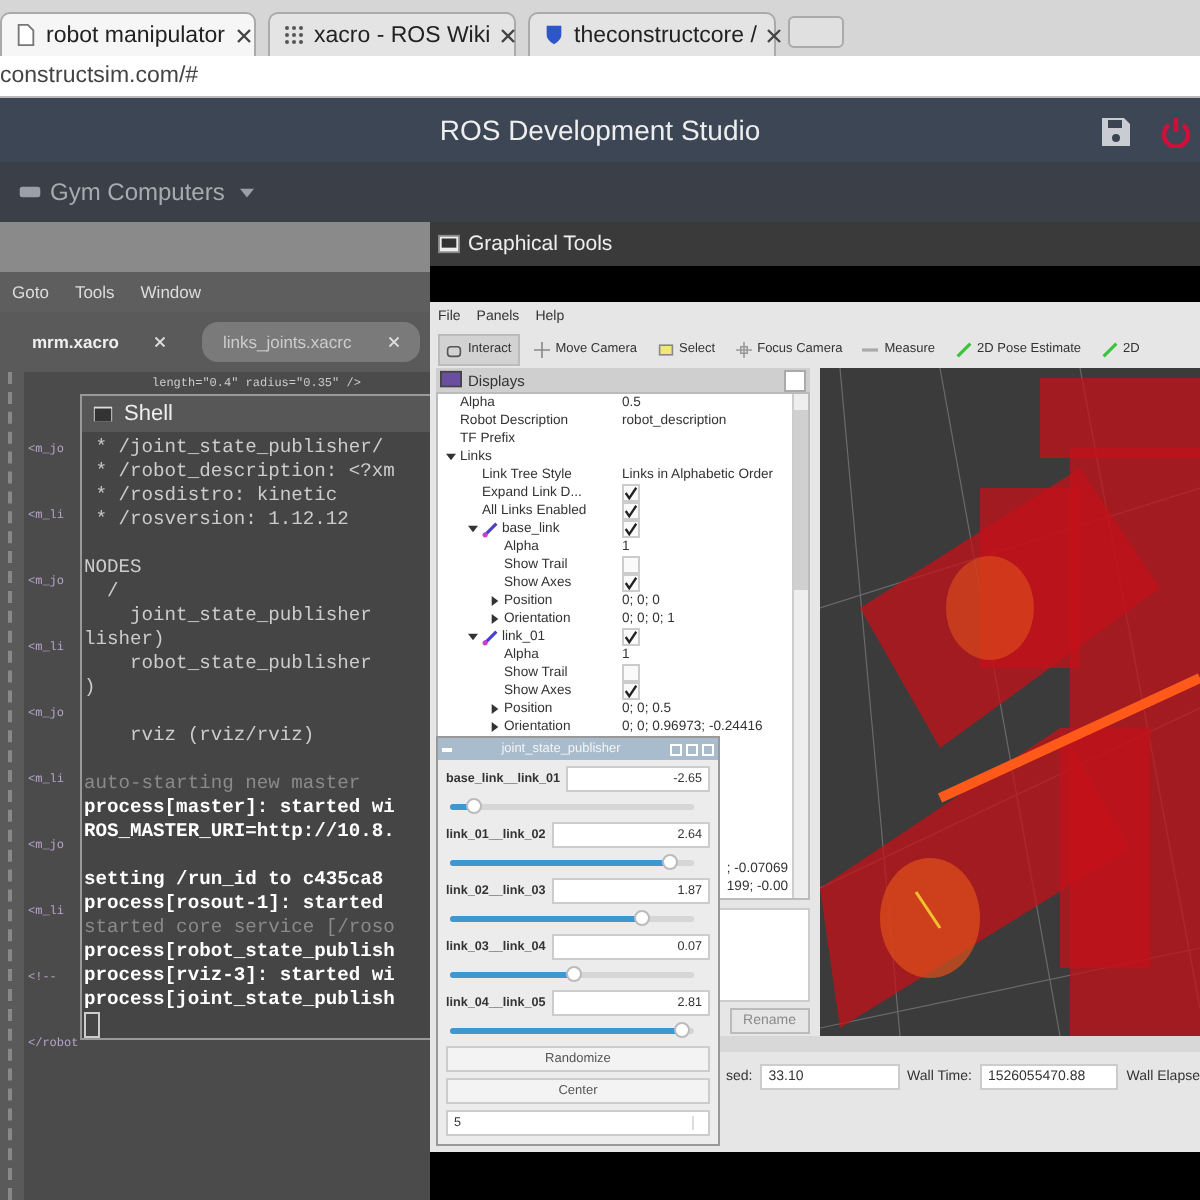 Image resolution: width=1200 pixels, height=1200 pixels. I want to click on document-icon, so click(26, 35).